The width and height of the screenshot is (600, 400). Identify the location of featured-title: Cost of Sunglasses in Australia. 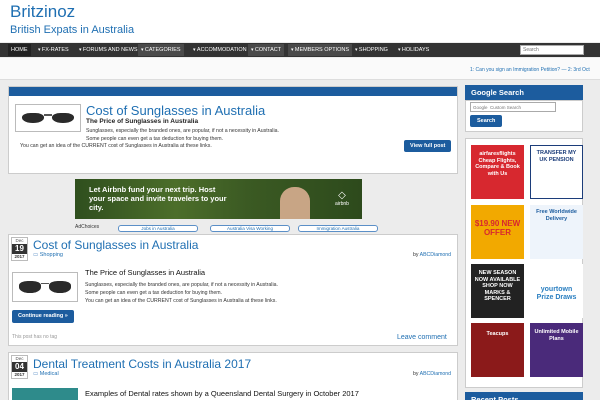
(175, 110).